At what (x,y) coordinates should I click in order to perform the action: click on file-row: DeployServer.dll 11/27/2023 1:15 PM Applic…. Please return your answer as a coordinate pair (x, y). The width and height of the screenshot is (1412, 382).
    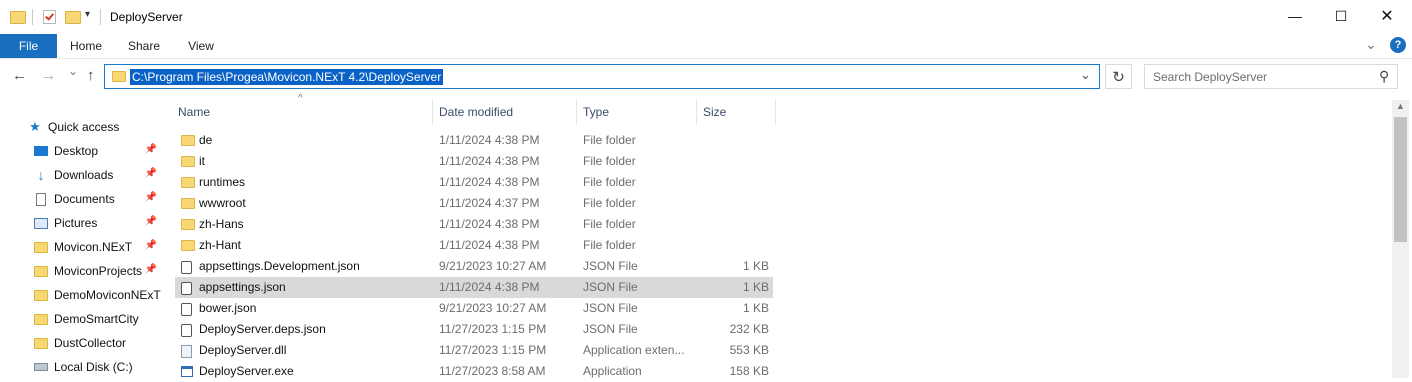
    Looking at the image, I should click on (474, 350).